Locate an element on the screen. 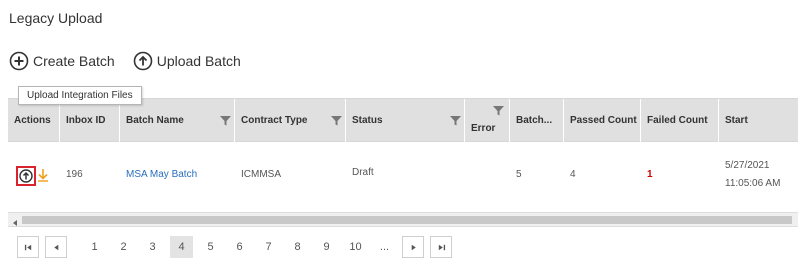 The width and height of the screenshot is (800, 268). failed-count-cell: 1 is located at coordinates (650, 174).